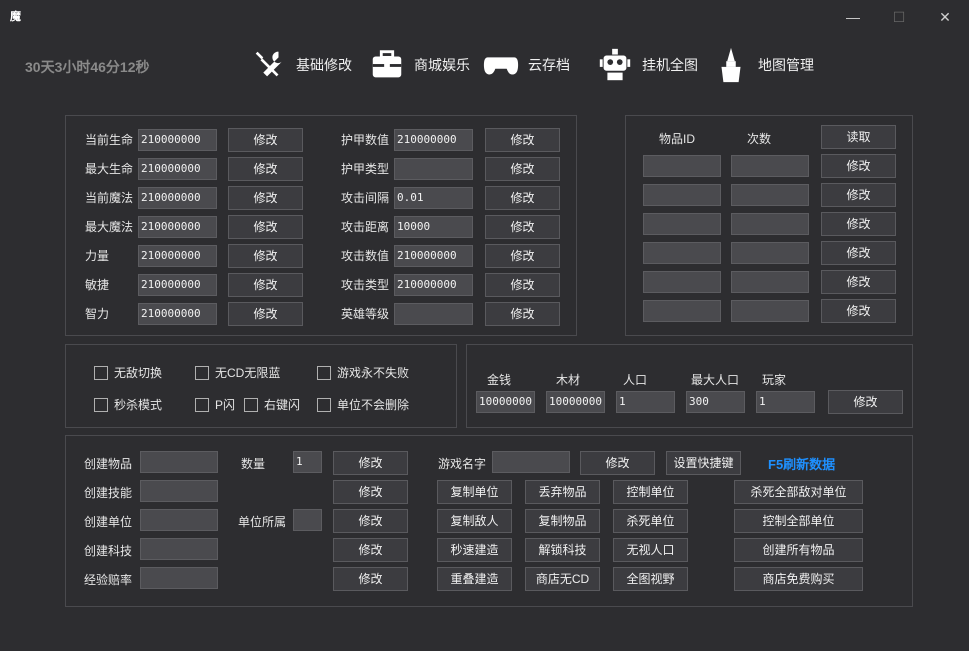  What do you see at coordinates (858, 137) in the screenshot?
I see `read-button: 读取` at bounding box center [858, 137].